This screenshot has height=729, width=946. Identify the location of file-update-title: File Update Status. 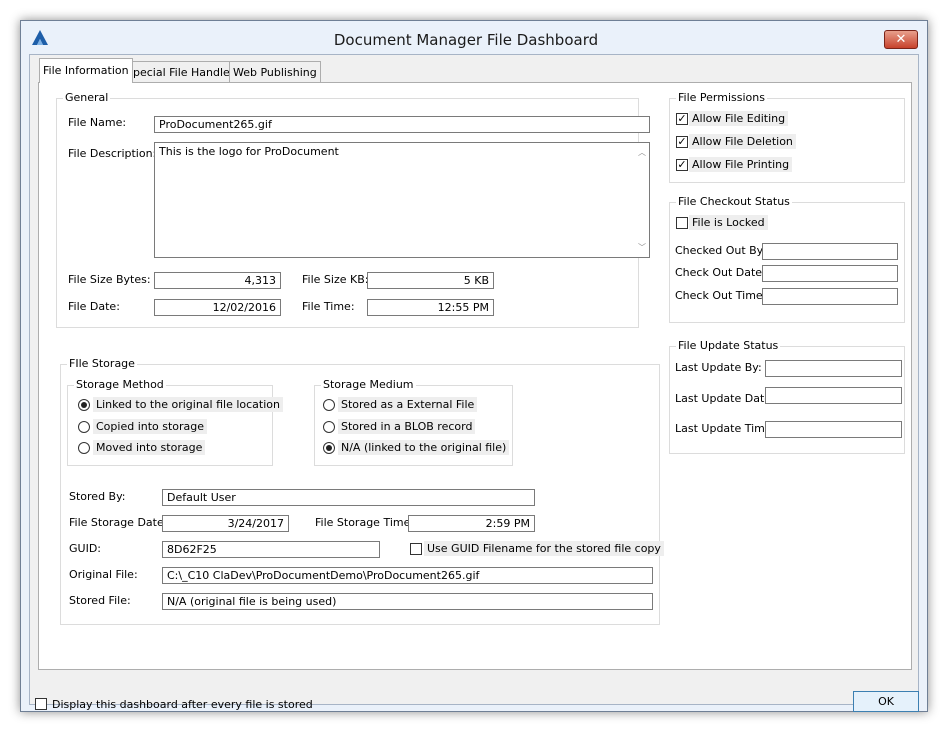
(728, 345).